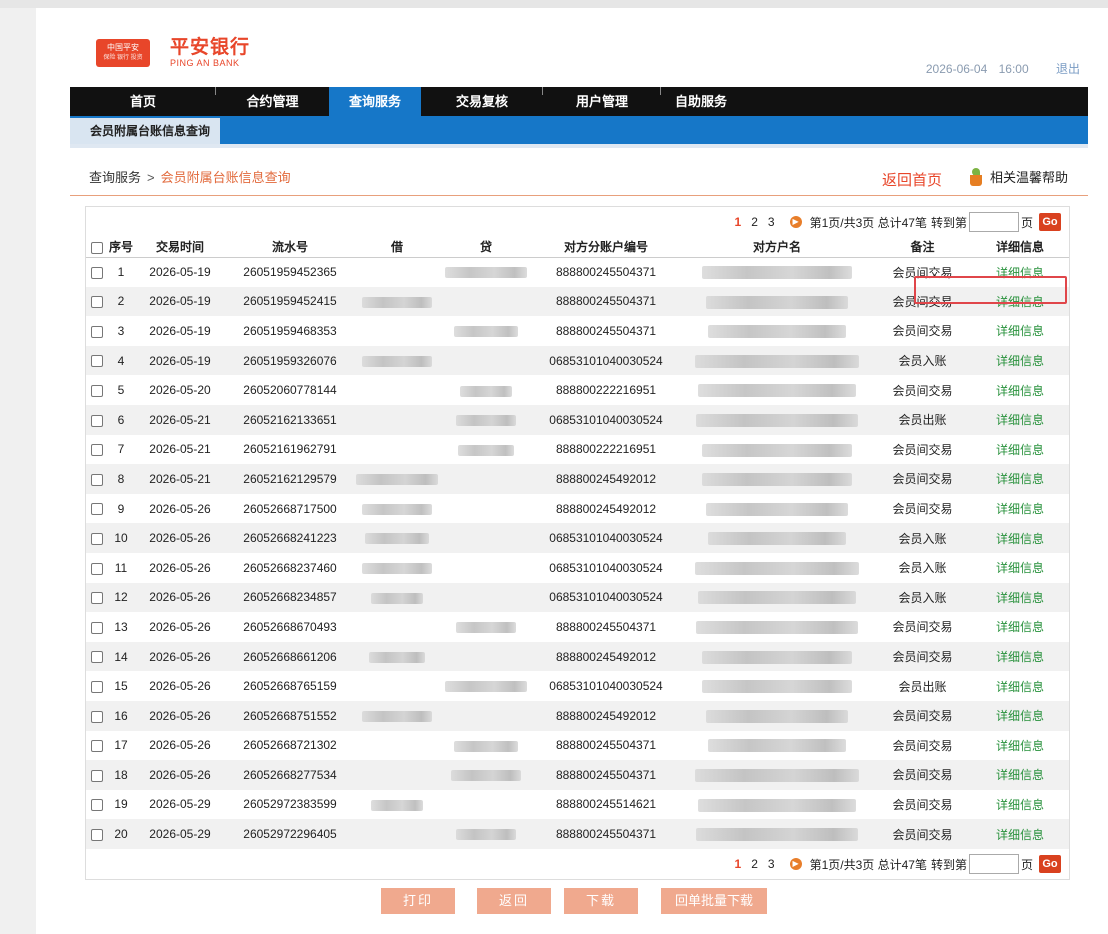 This screenshot has height=934, width=1108. What do you see at coordinates (922, 745) in the screenshot?
I see `cell-memo: 会员间交易` at bounding box center [922, 745].